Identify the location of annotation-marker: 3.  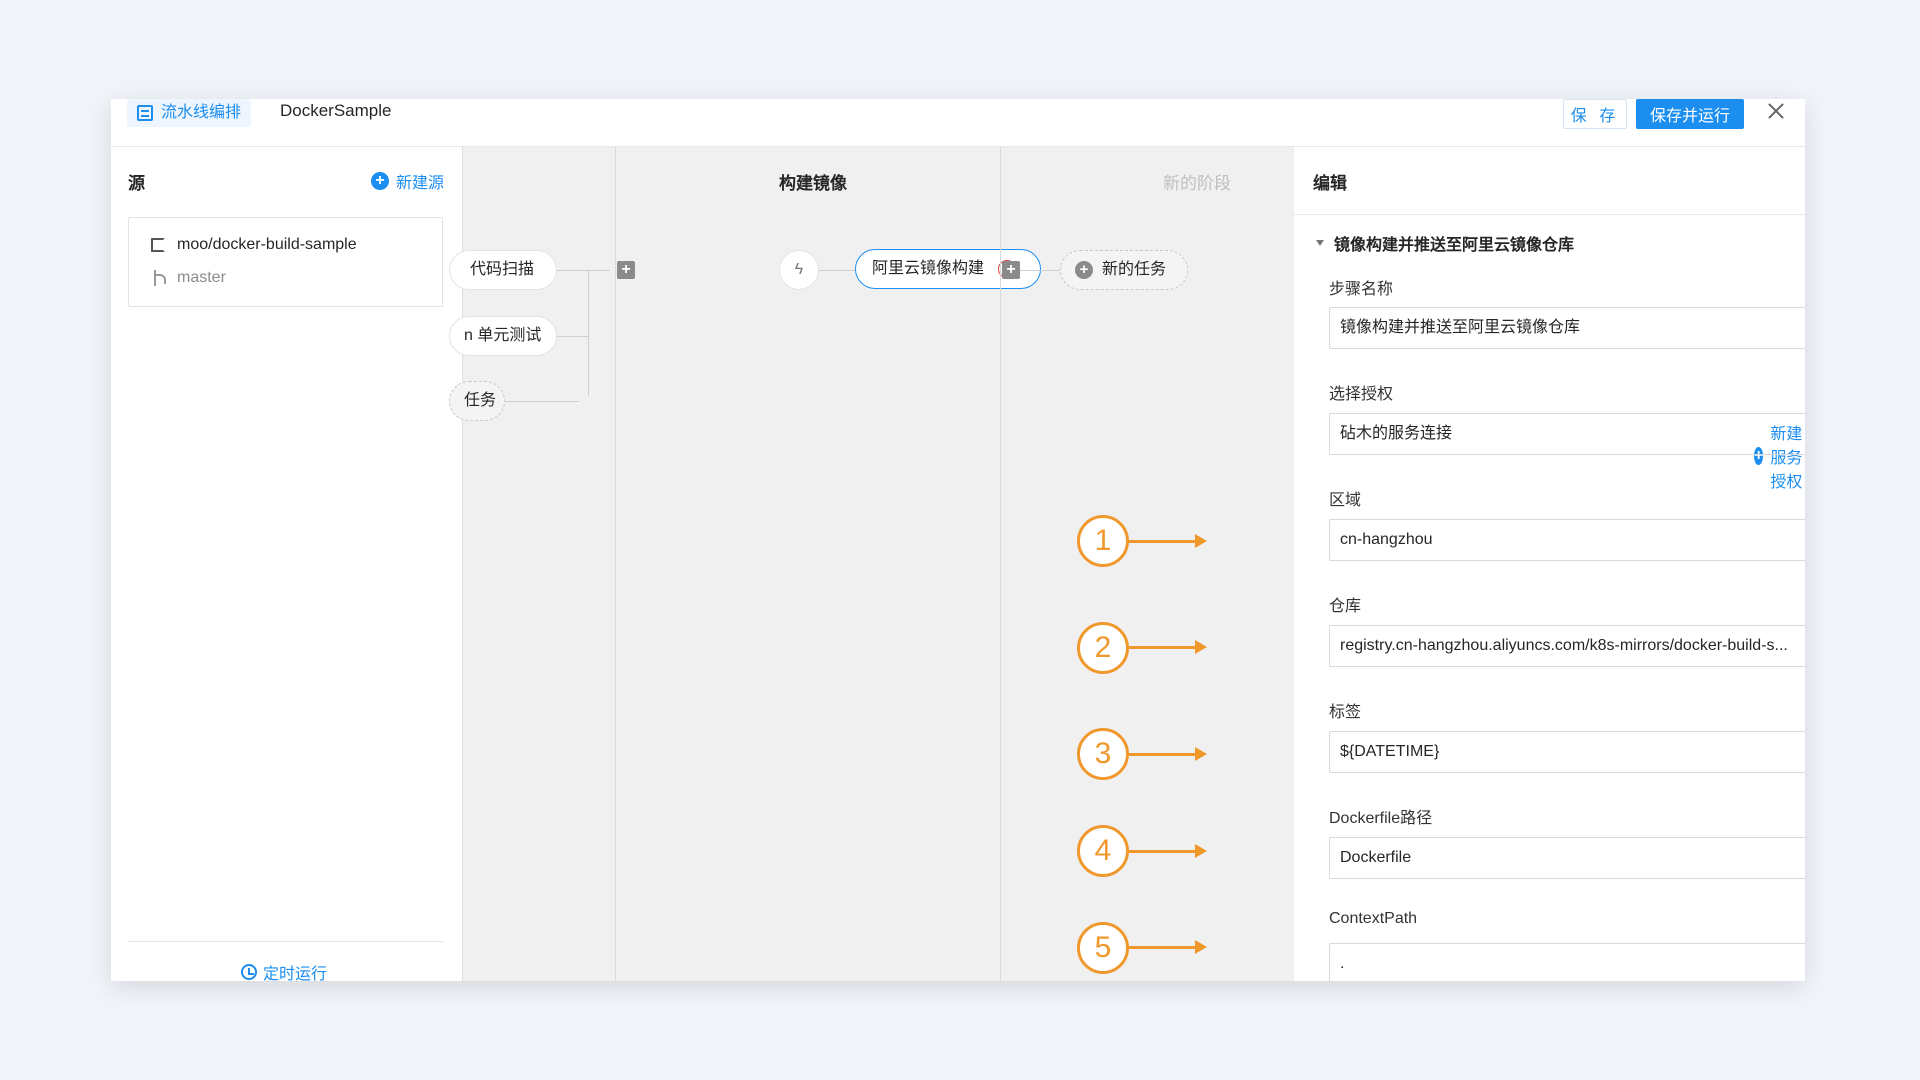
(1103, 754).